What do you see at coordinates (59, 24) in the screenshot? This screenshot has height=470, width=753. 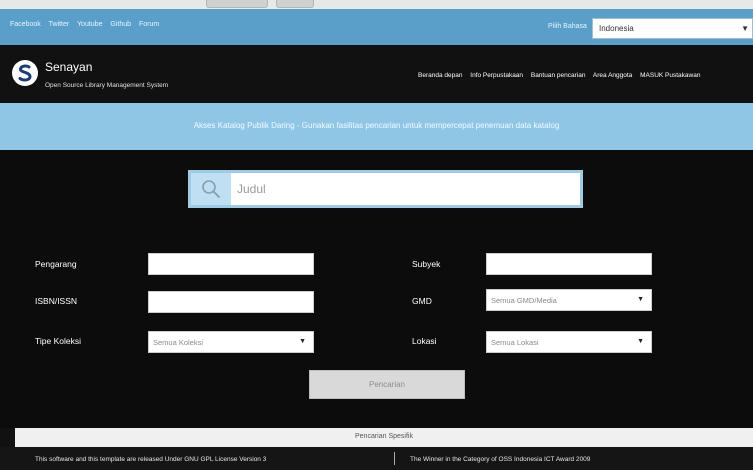 I see `twitter-link: Twitter` at bounding box center [59, 24].